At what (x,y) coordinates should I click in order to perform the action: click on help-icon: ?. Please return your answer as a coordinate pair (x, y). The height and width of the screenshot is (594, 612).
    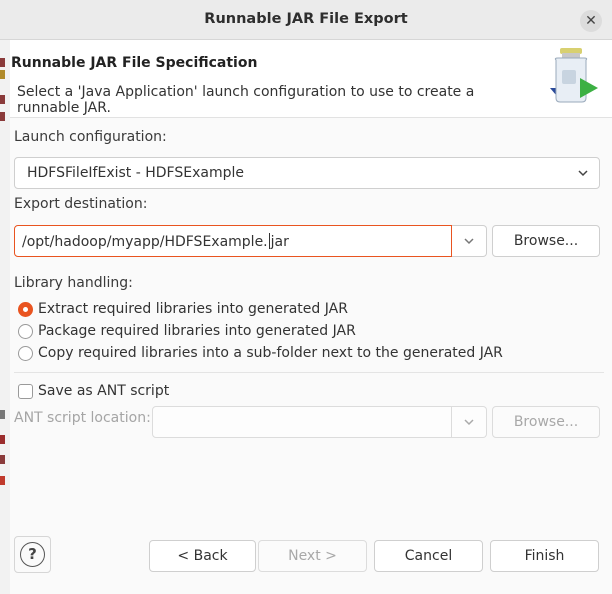
    Looking at the image, I should click on (32, 554).